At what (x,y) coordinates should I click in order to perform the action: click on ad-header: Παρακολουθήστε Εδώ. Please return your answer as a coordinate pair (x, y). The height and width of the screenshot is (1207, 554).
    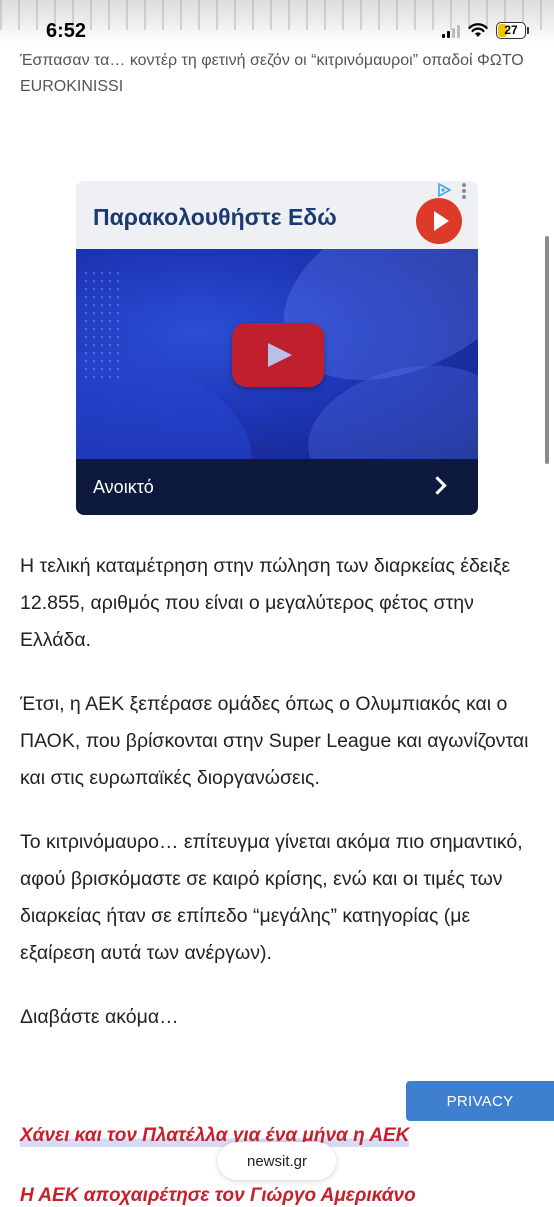
    Looking at the image, I should click on (277, 215).